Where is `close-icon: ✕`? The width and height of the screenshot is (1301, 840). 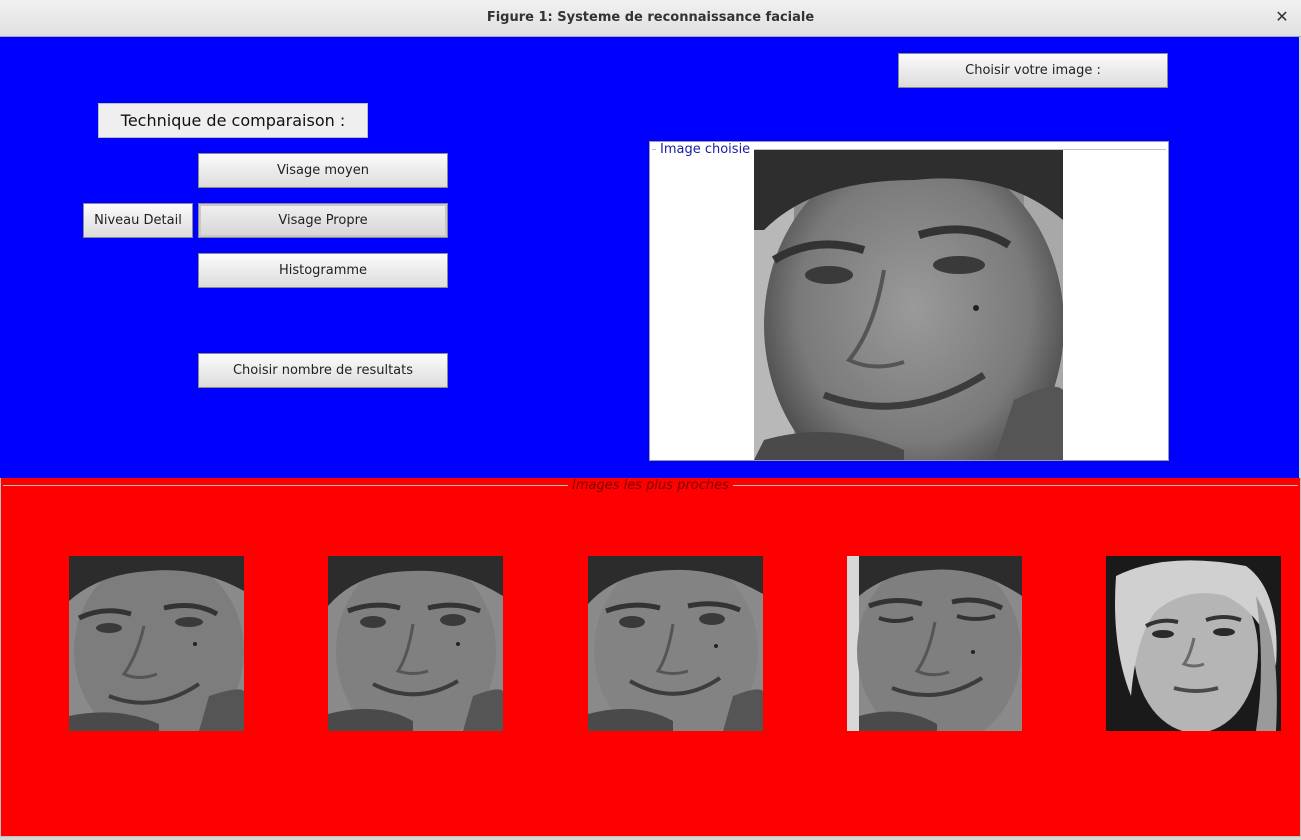 close-icon: ✕ is located at coordinates (1282, 17).